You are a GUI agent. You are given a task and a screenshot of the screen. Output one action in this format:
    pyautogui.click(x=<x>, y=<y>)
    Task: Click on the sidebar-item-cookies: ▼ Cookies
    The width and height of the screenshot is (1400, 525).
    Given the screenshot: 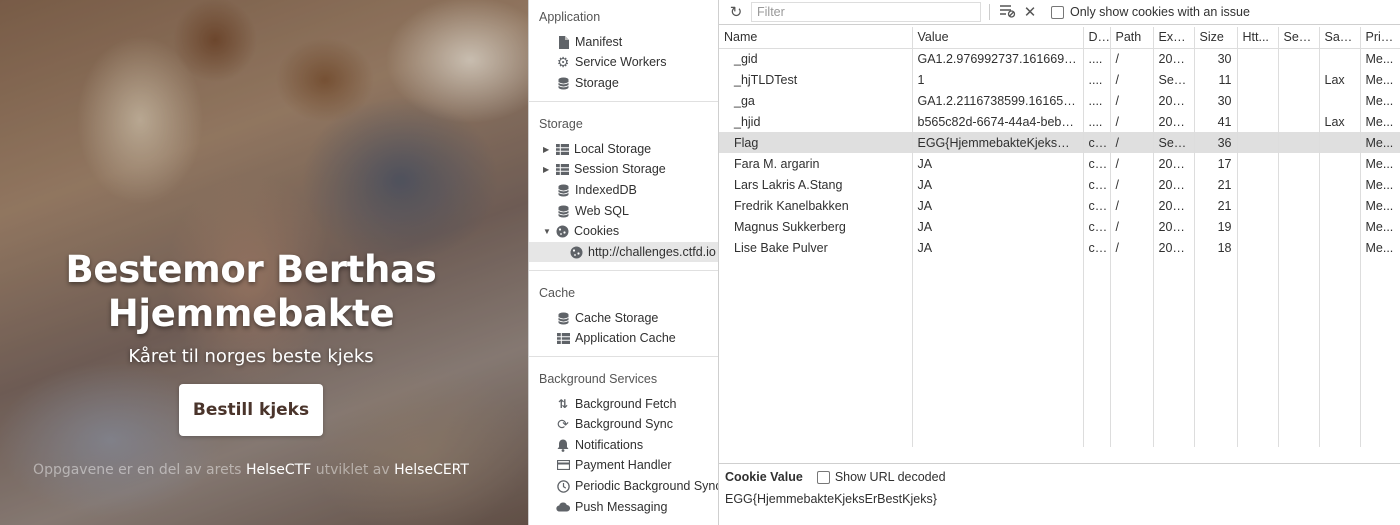 What is the action you would take?
    pyautogui.click(x=581, y=231)
    